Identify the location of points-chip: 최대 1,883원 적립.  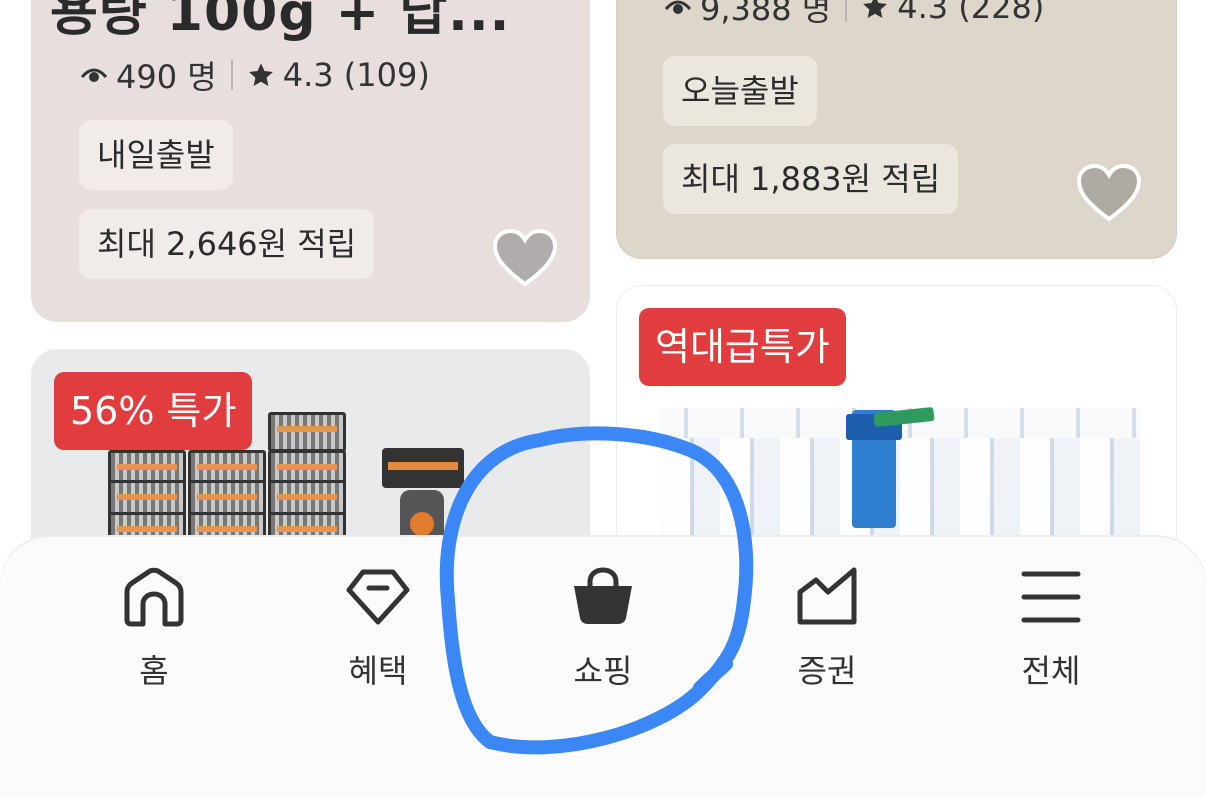
(811, 179).